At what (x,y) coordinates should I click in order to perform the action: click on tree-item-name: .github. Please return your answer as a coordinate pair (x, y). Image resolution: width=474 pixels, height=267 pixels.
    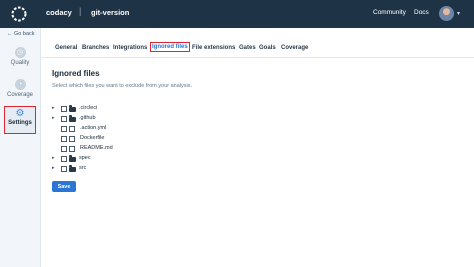
    Looking at the image, I should click on (87, 118).